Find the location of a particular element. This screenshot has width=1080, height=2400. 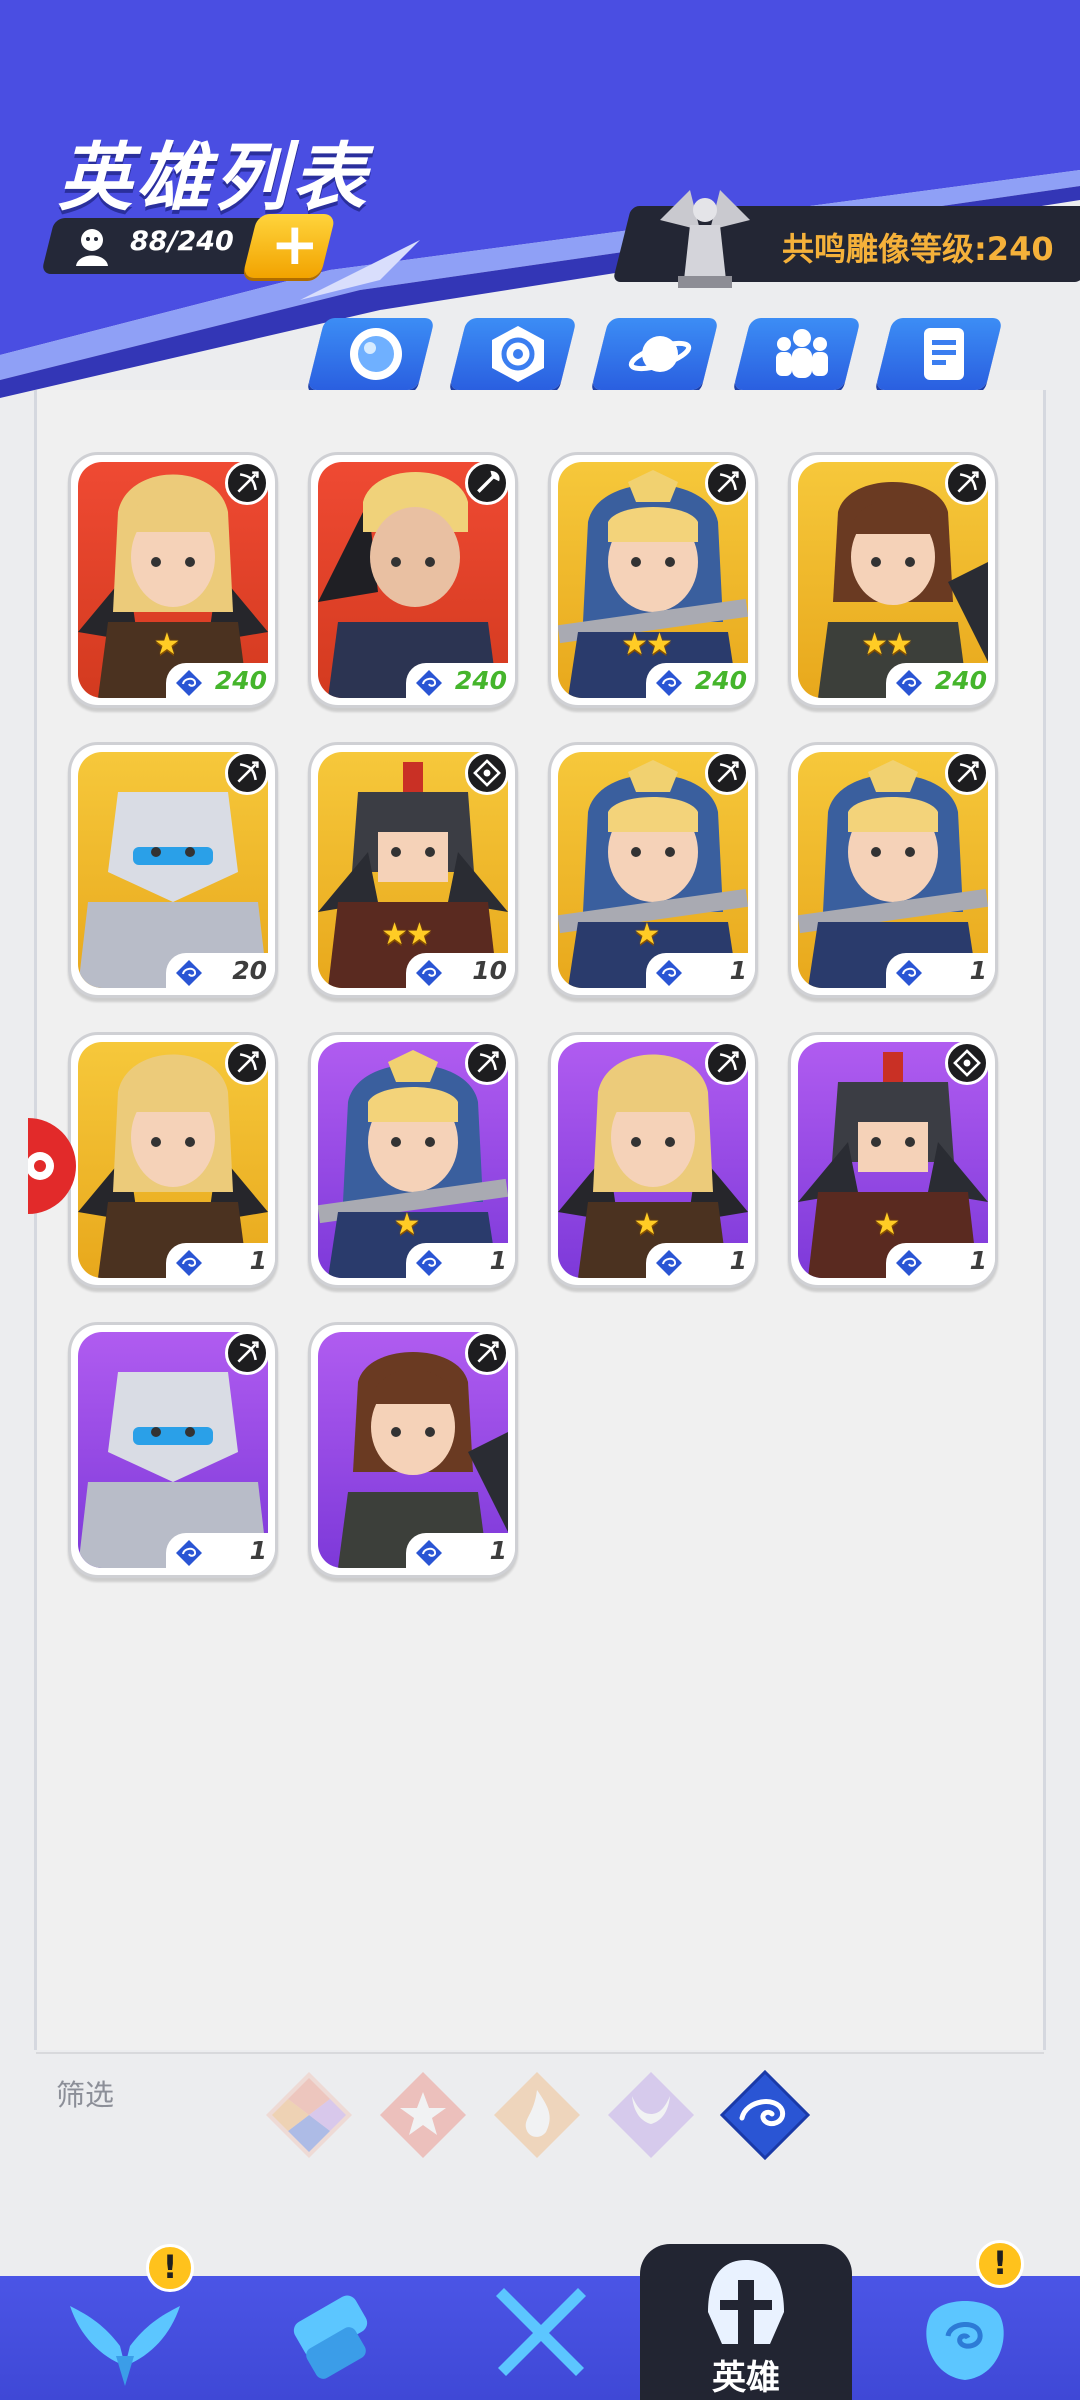

nav-badge-5: ! is located at coordinates (1000, 2264).